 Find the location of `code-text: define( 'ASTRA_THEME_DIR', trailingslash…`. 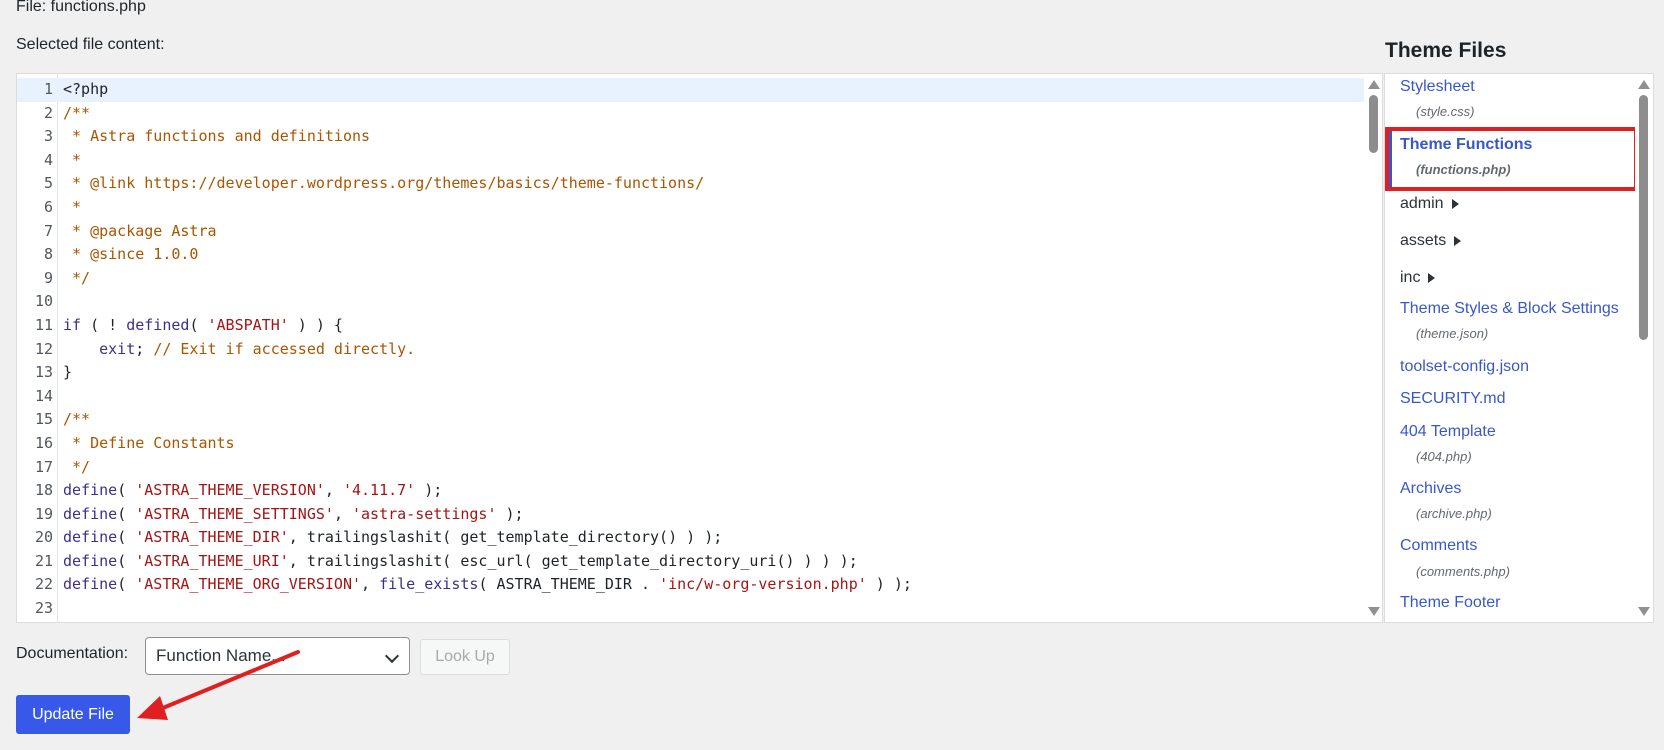

code-text: define( 'ASTRA_THEME_DIR', trailingslash… is located at coordinates (392, 538).